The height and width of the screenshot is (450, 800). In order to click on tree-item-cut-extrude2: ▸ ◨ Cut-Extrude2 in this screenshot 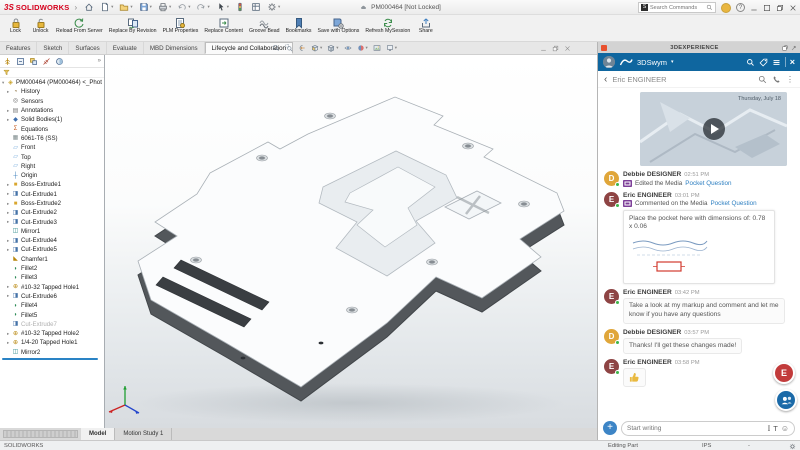, I will do `click(52, 212)`.